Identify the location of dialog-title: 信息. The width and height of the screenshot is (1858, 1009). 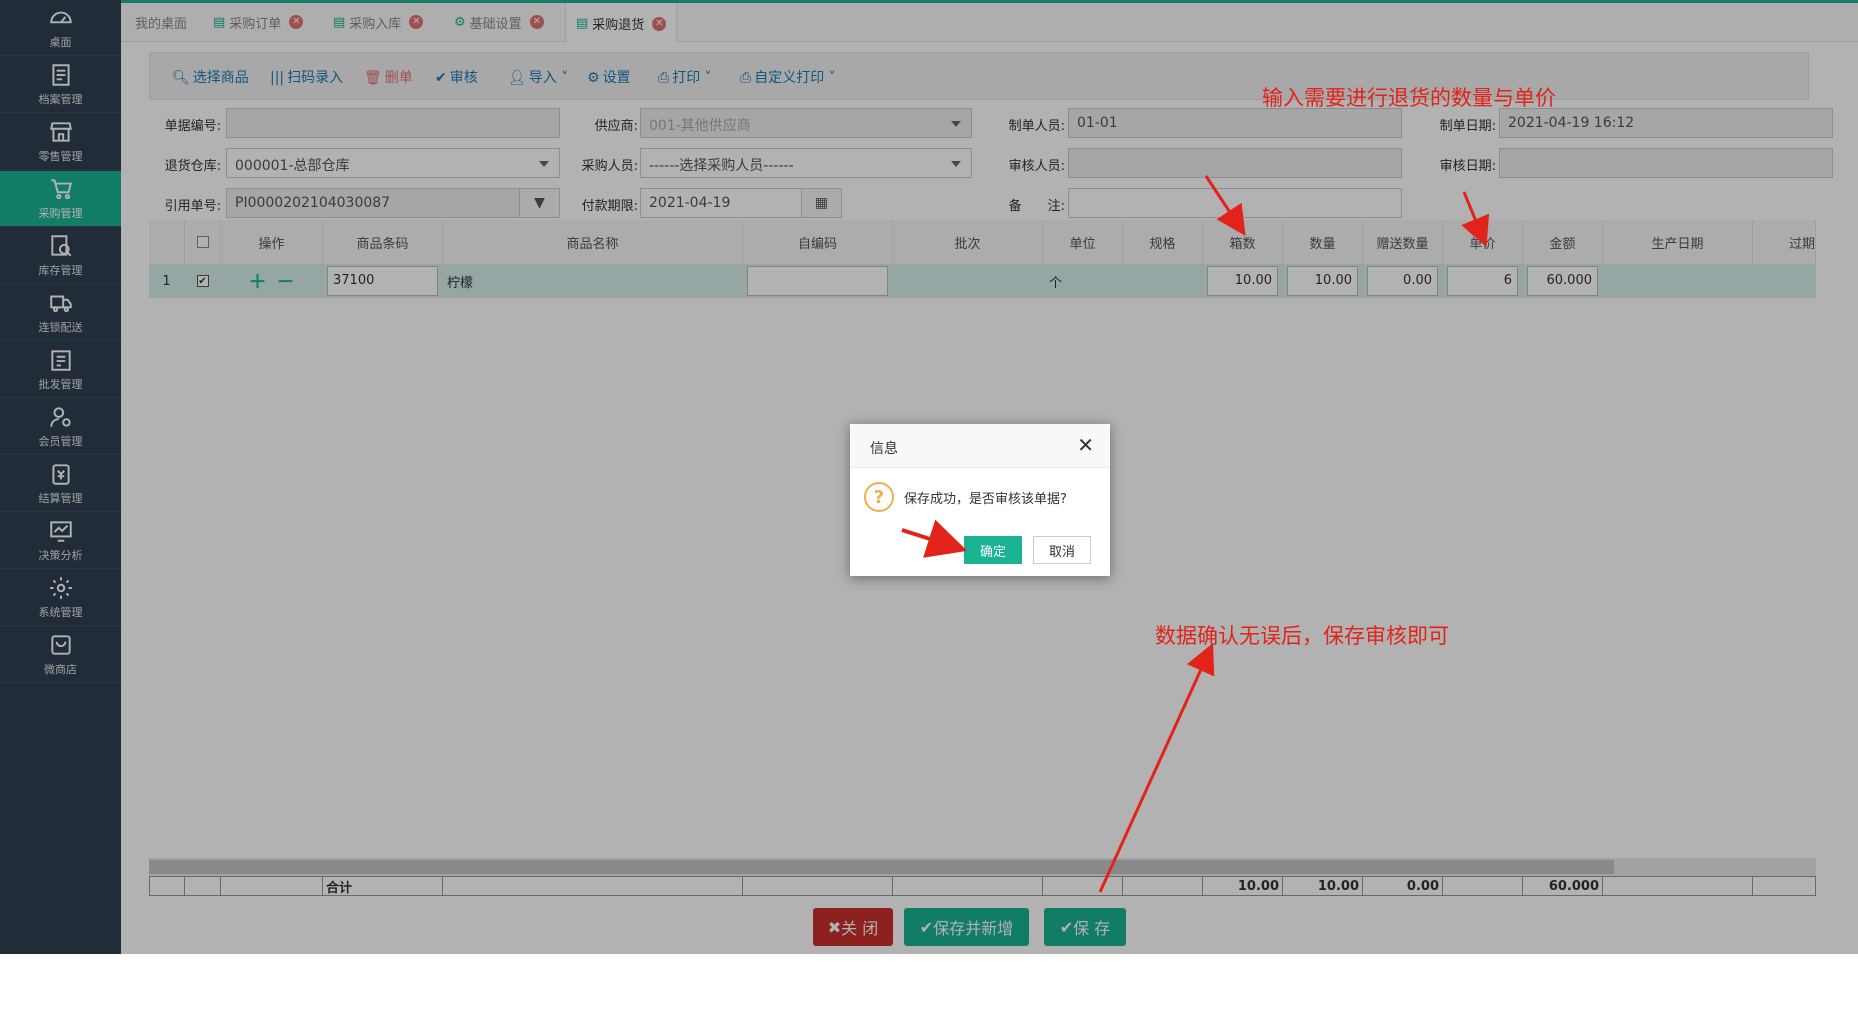
(884, 449).